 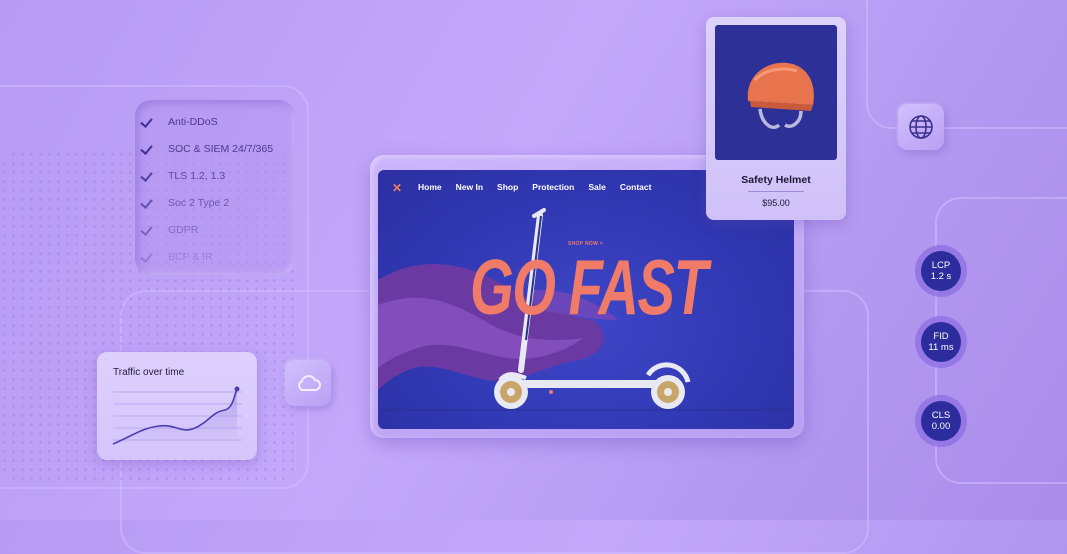 I want to click on checklist-item: Soc 2 Type 2, so click(x=184, y=203).